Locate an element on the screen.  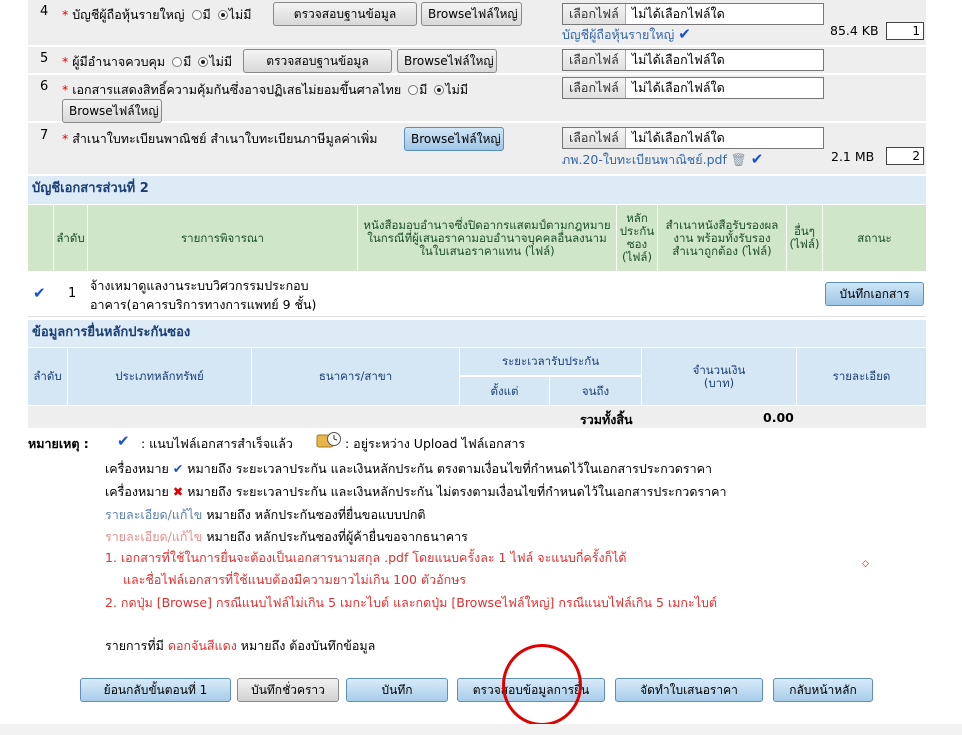
cross-icon: ✖ is located at coordinates (178, 491).